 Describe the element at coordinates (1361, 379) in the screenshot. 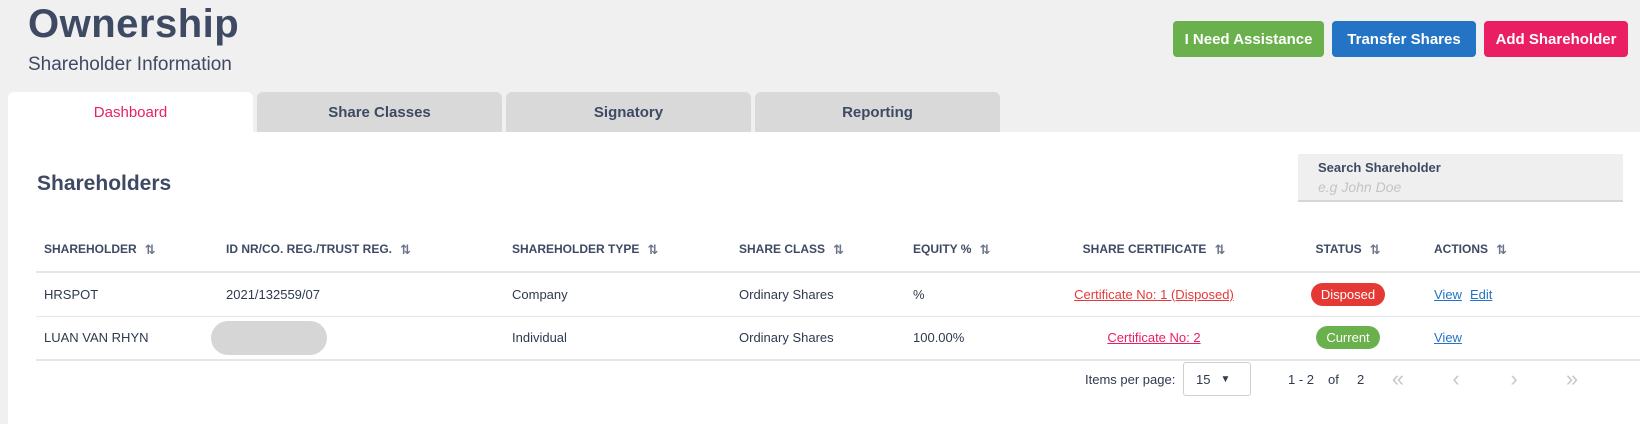

I see `page-total: 2` at that location.